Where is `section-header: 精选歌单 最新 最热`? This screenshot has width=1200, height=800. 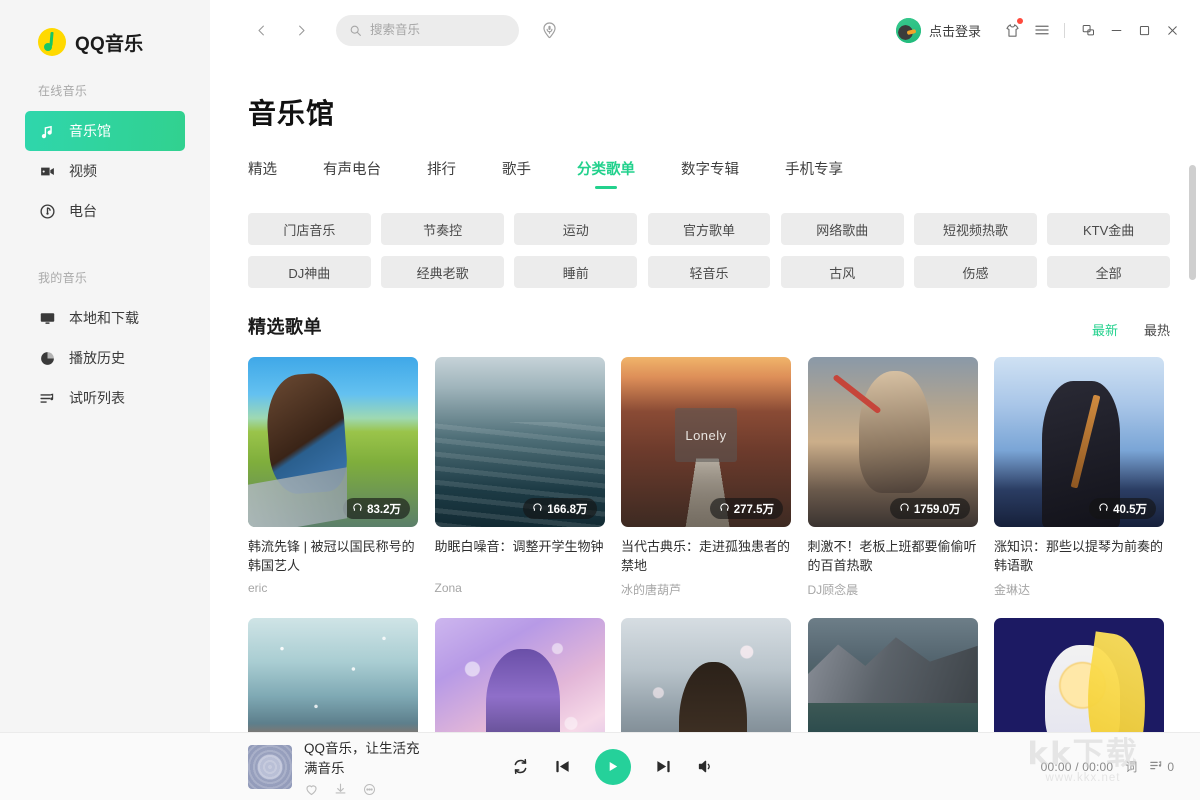
section-header: 精选歌单 最新 最热 is located at coordinates (709, 326).